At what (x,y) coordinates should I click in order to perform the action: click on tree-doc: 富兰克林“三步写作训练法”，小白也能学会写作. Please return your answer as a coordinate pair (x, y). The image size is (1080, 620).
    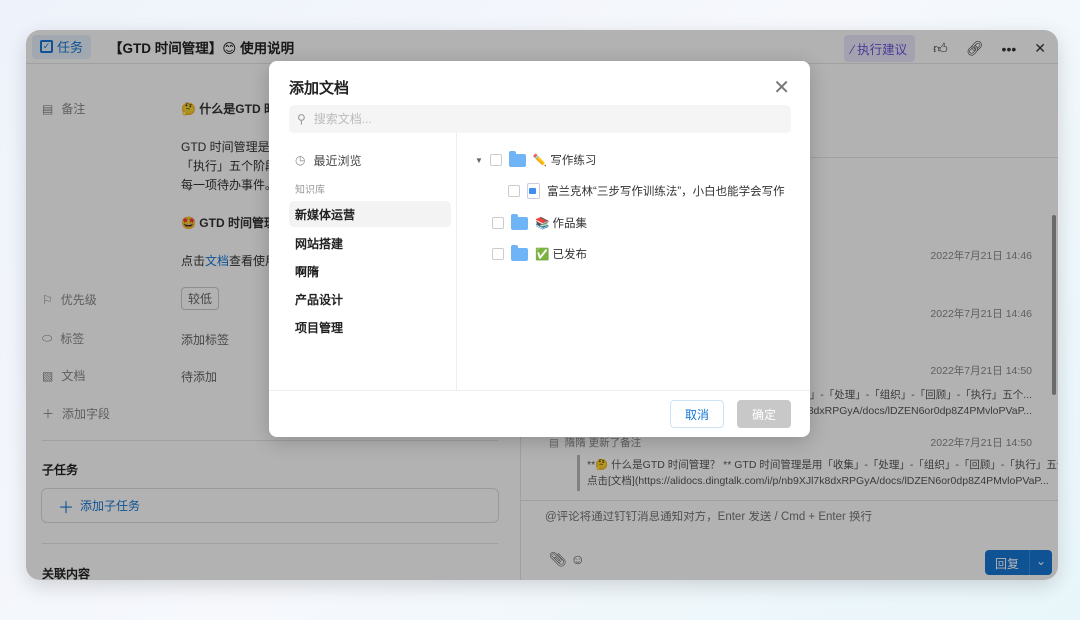
    Looking at the image, I should click on (646, 191).